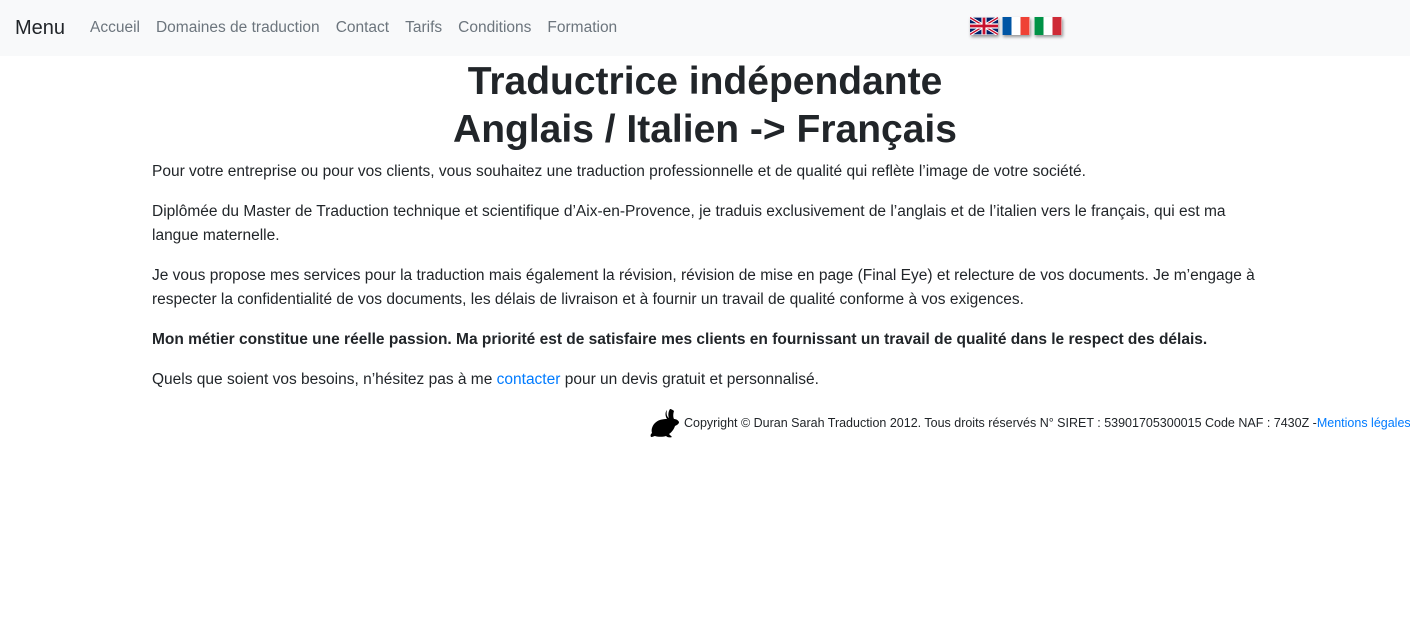 Image resolution: width=1410 pixels, height=644 pixels. What do you see at coordinates (1048, 26) in the screenshot?
I see `italy-flag-icon` at bounding box center [1048, 26].